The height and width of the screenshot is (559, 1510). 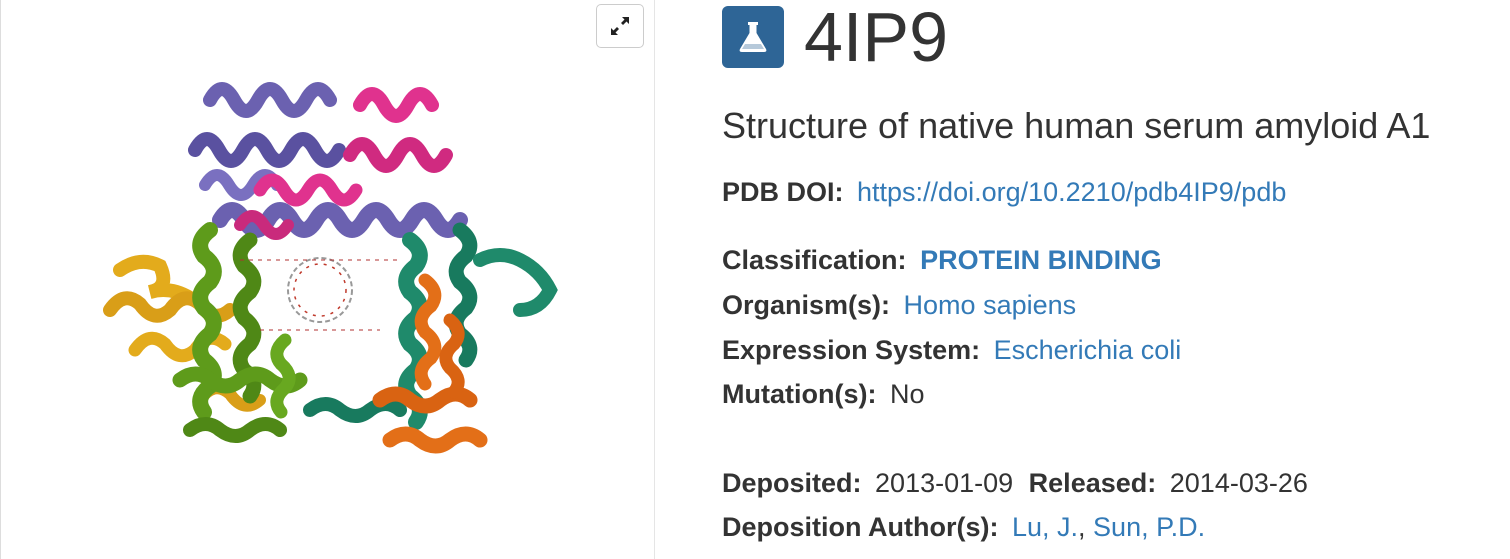 I want to click on classification-row: Classification: PROTEIN BINDING, so click(x=942, y=260).